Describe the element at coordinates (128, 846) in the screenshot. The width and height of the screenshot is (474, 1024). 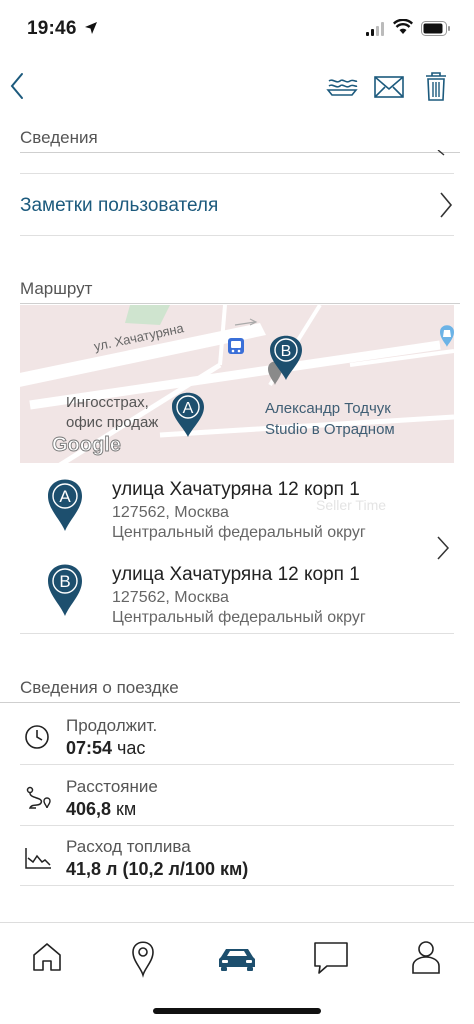
I see `fuel-label: Расход топлива` at that location.